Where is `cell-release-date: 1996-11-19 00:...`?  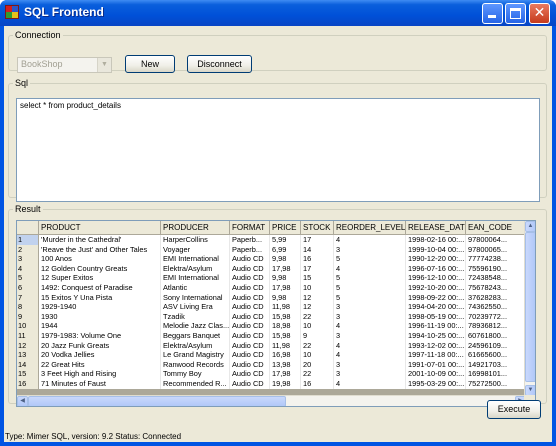
cell-release-date: 1996-11-19 00:... is located at coordinates (436, 326).